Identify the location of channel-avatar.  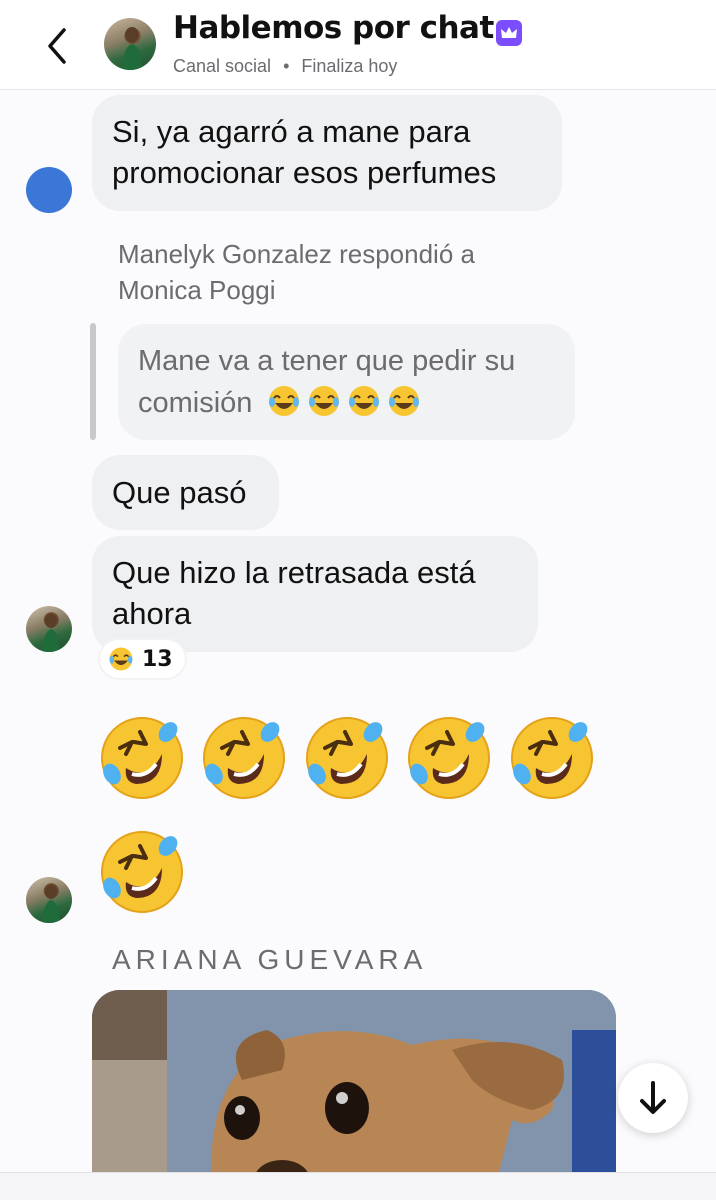
(130, 44).